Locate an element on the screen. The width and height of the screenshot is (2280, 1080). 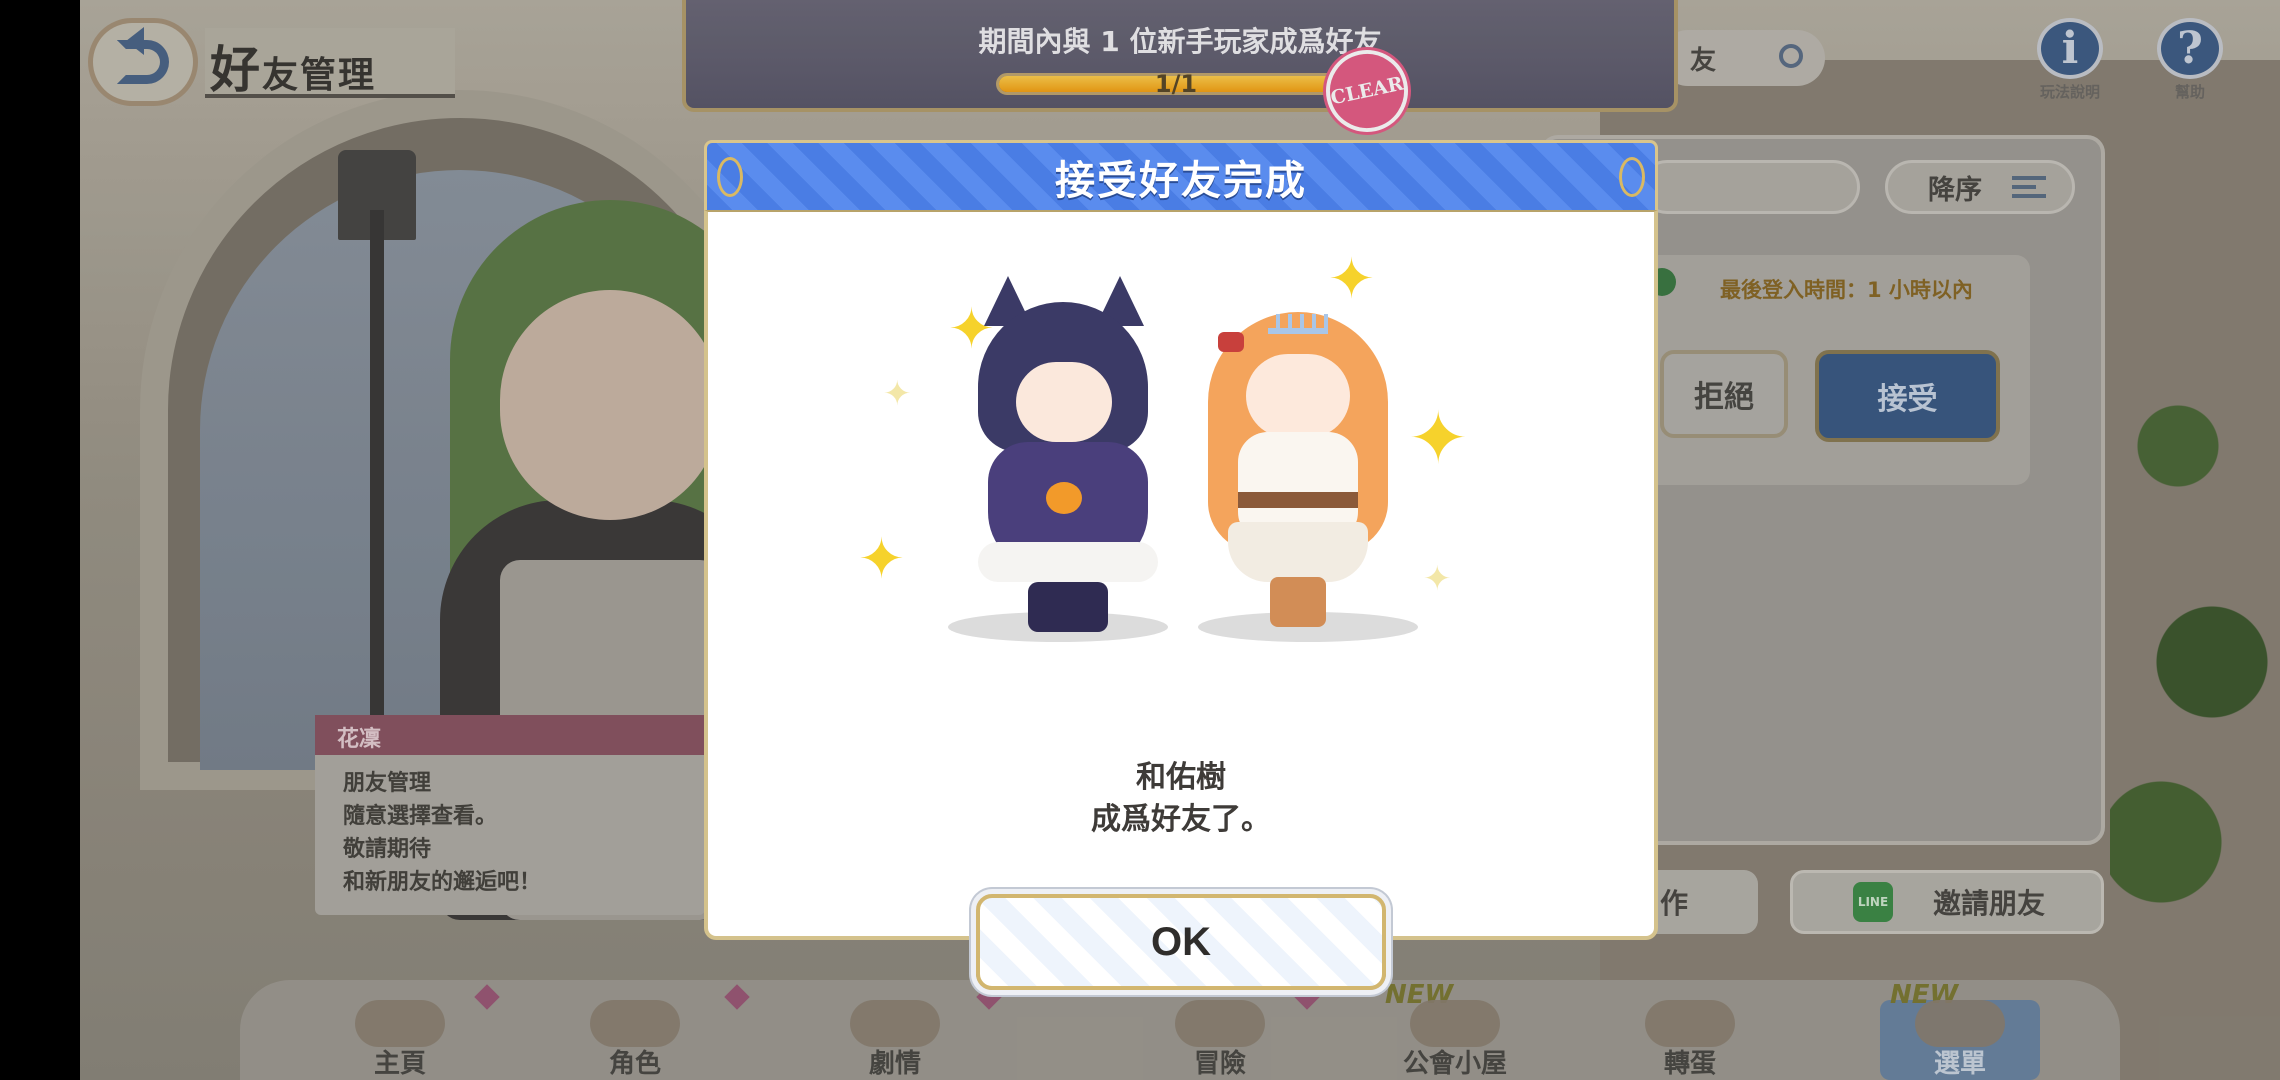
friend-message: 成爲好友了。 is located at coordinates (1181, 819).